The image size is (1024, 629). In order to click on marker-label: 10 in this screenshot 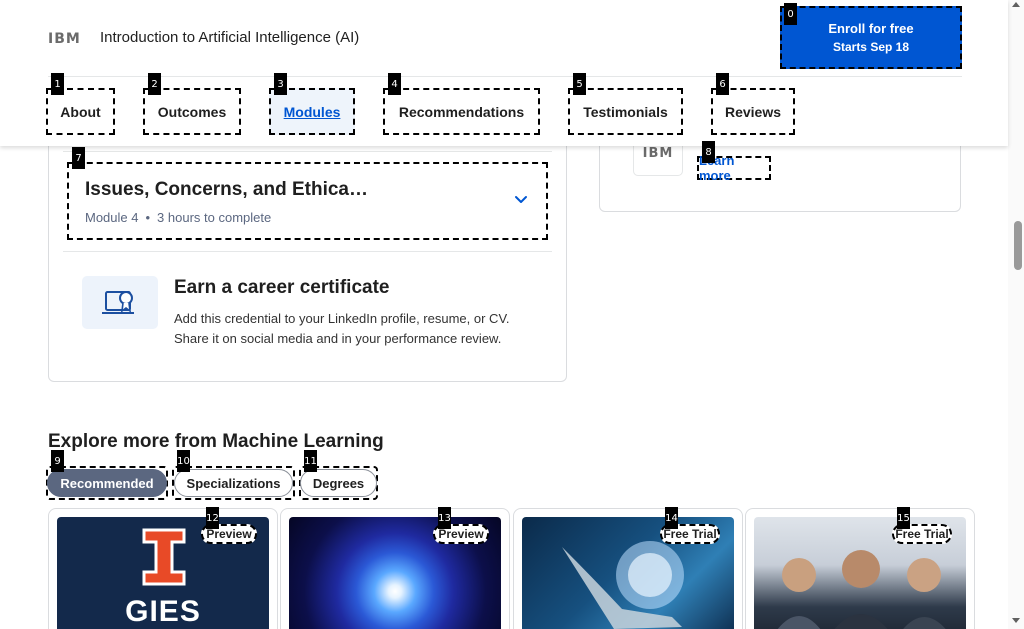, I will do `click(183, 461)`.